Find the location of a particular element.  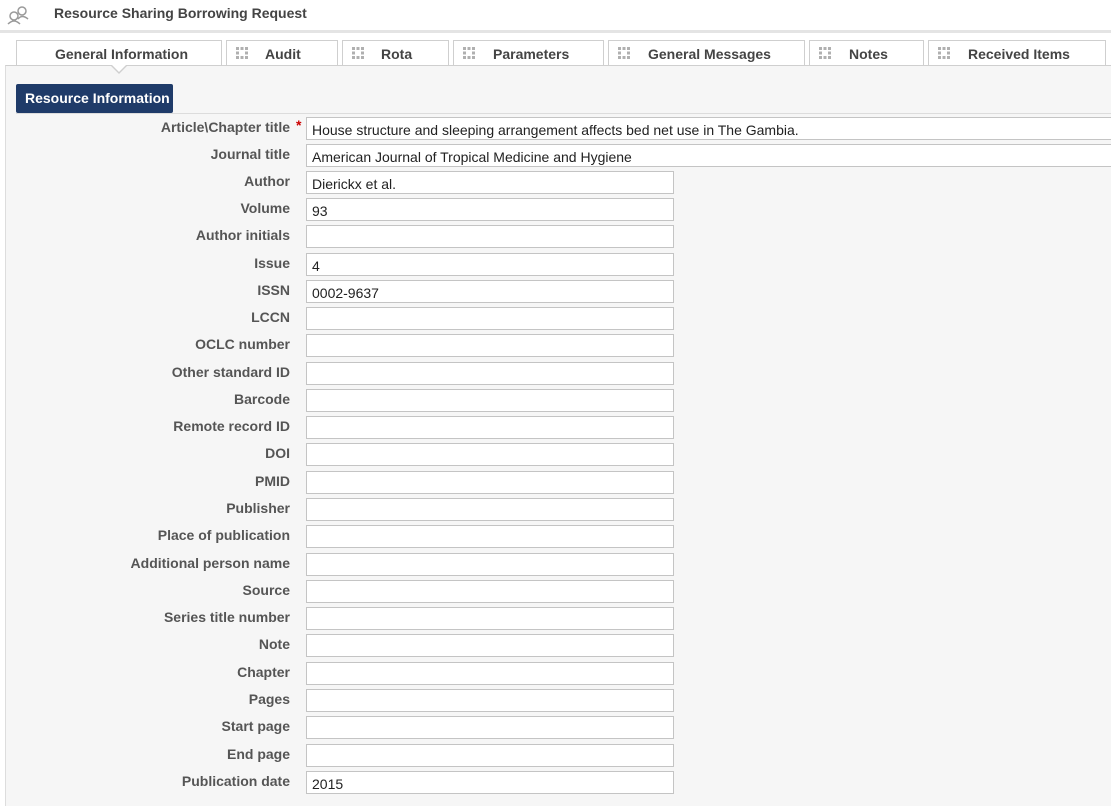

field-row-remote-record-id: Remote record ID is located at coordinates (555, 428).